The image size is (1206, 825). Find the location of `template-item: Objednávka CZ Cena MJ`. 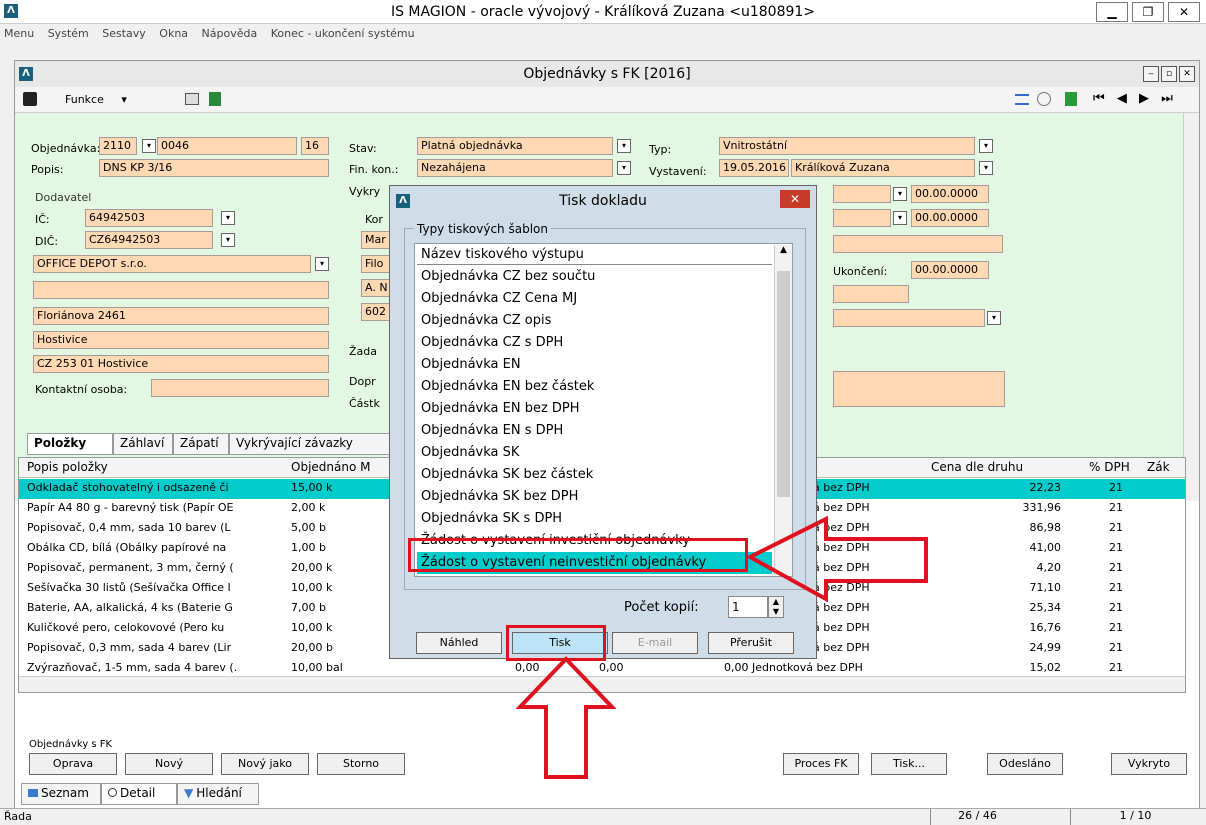

template-item: Objednávka CZ Cena MJ is located at coordinates (594, 299).